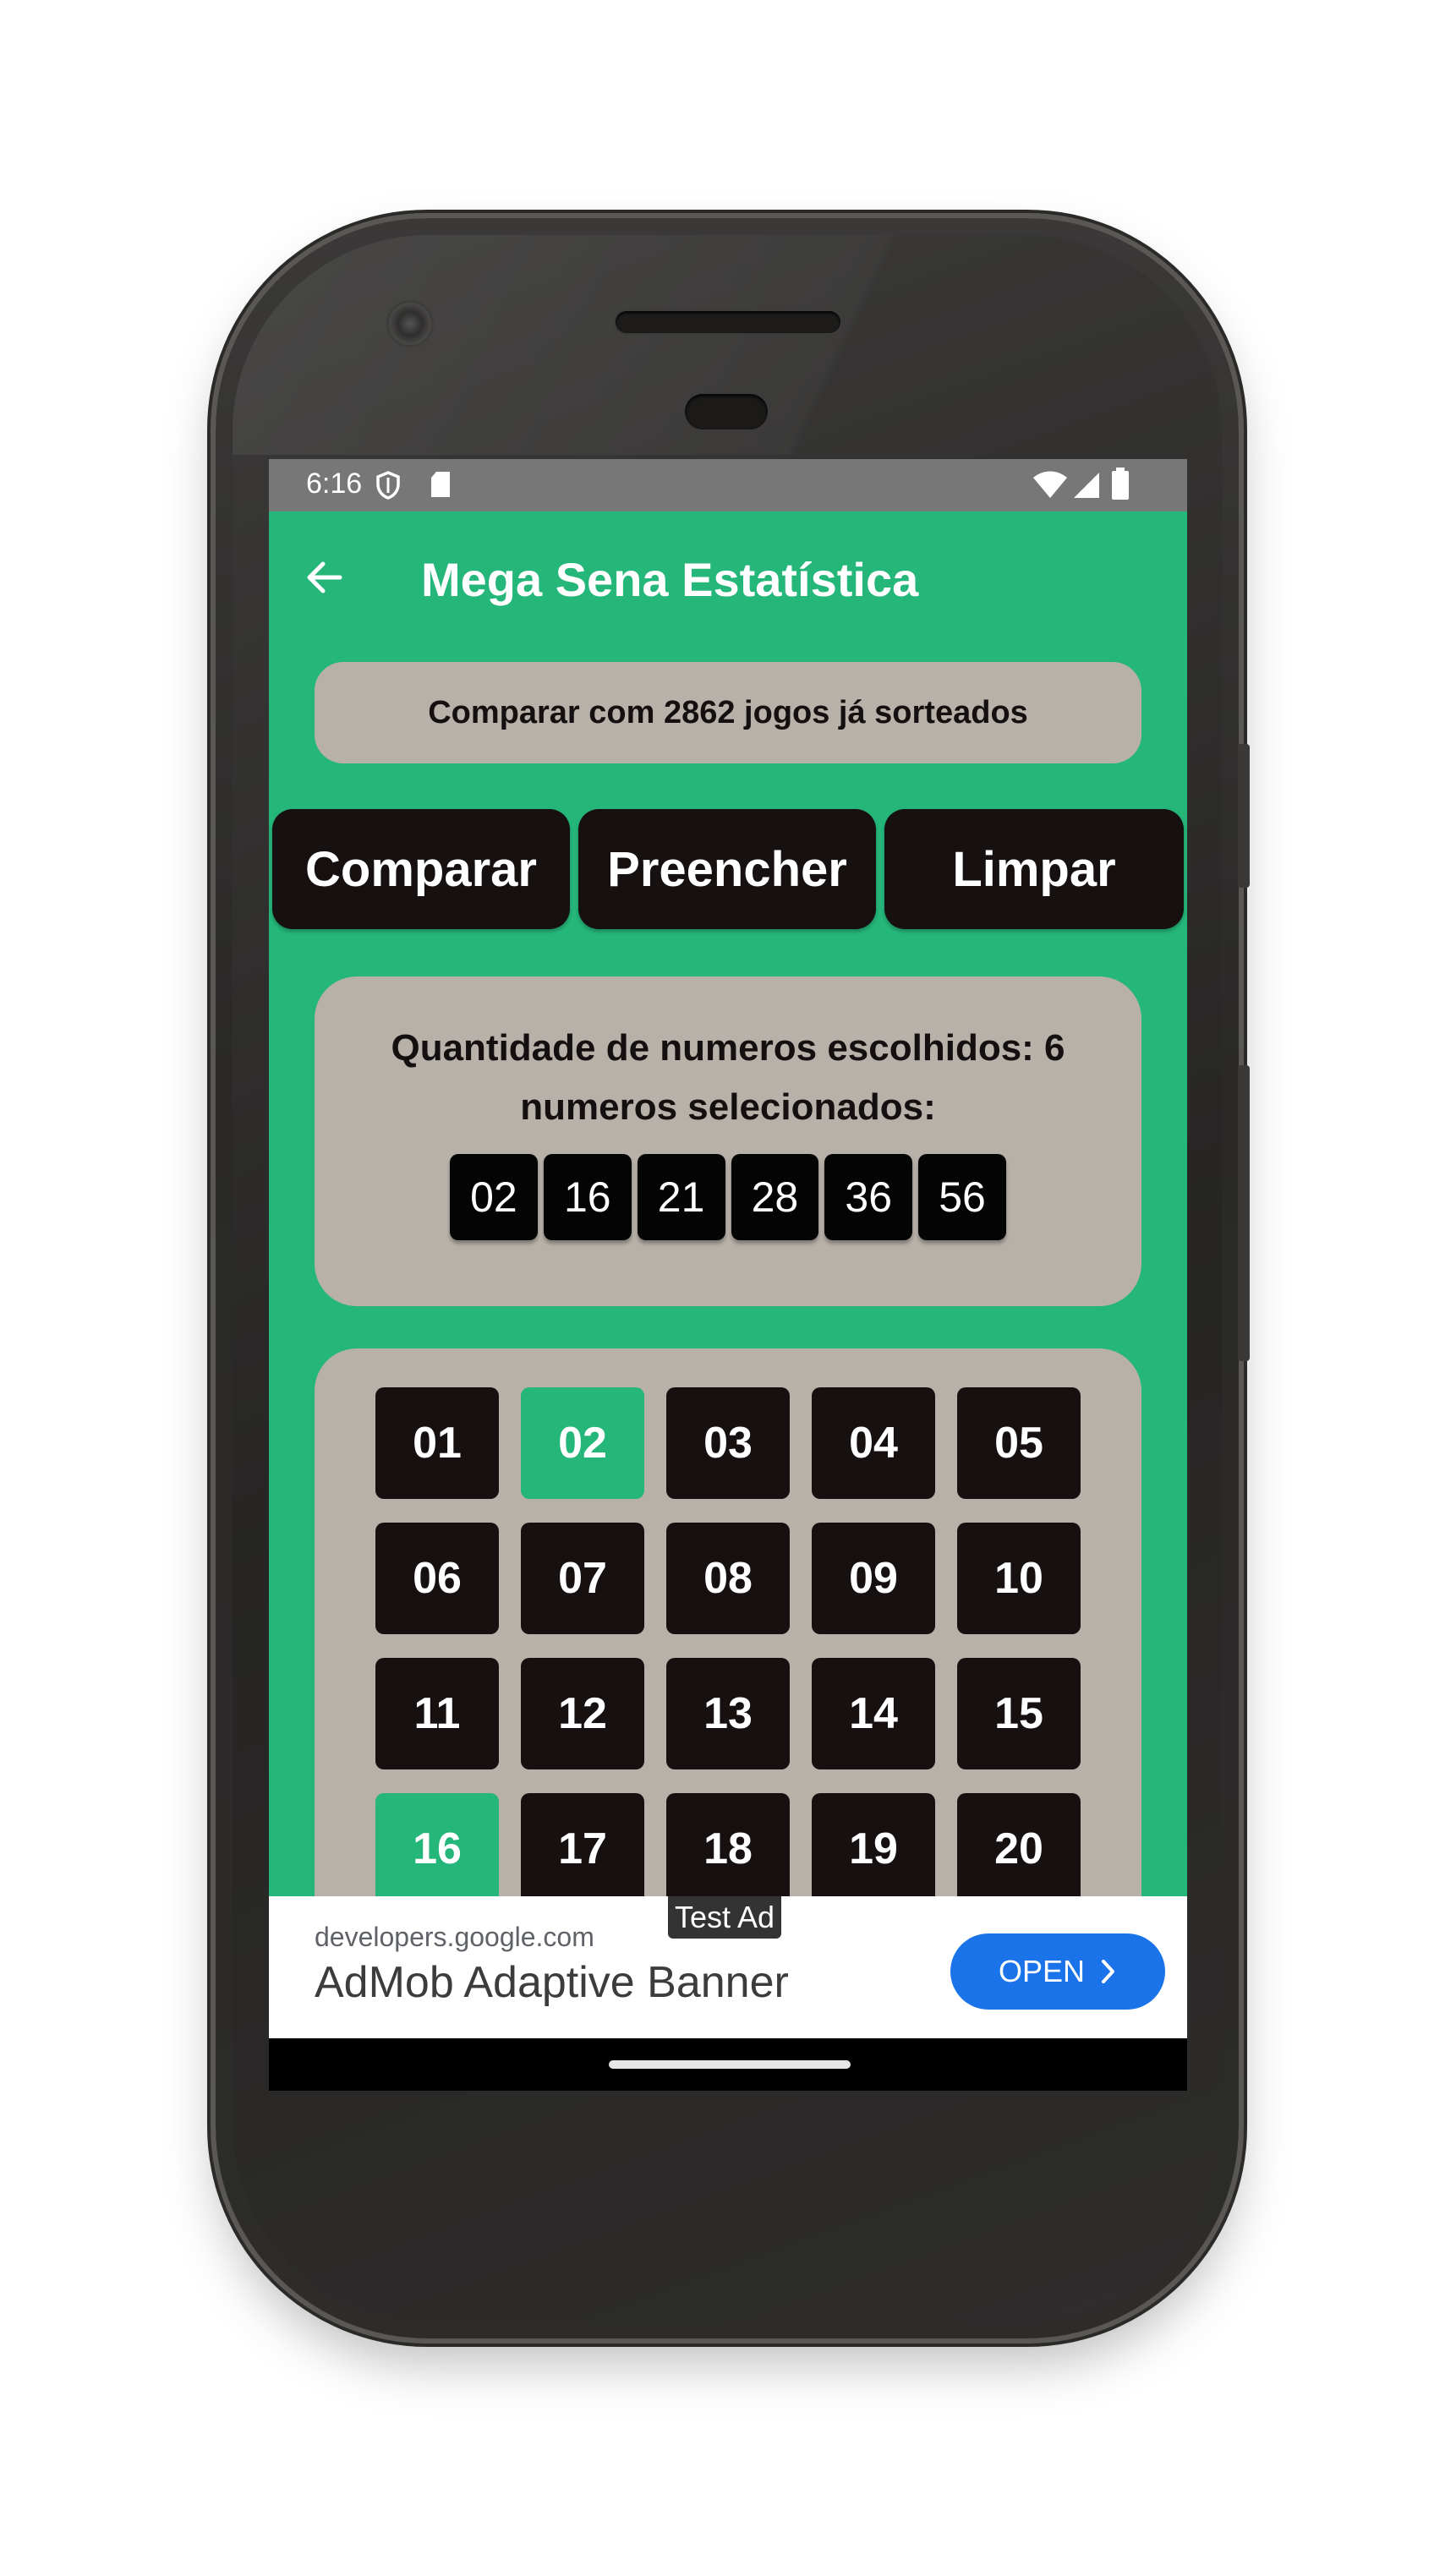 Image resolution: width=1456 pixels, height=2576 pixels. What do you see at coordinates (869, 1197) in the screenshot?
I see `selected-number-chip: 36` at bounding box center [869, 1197].